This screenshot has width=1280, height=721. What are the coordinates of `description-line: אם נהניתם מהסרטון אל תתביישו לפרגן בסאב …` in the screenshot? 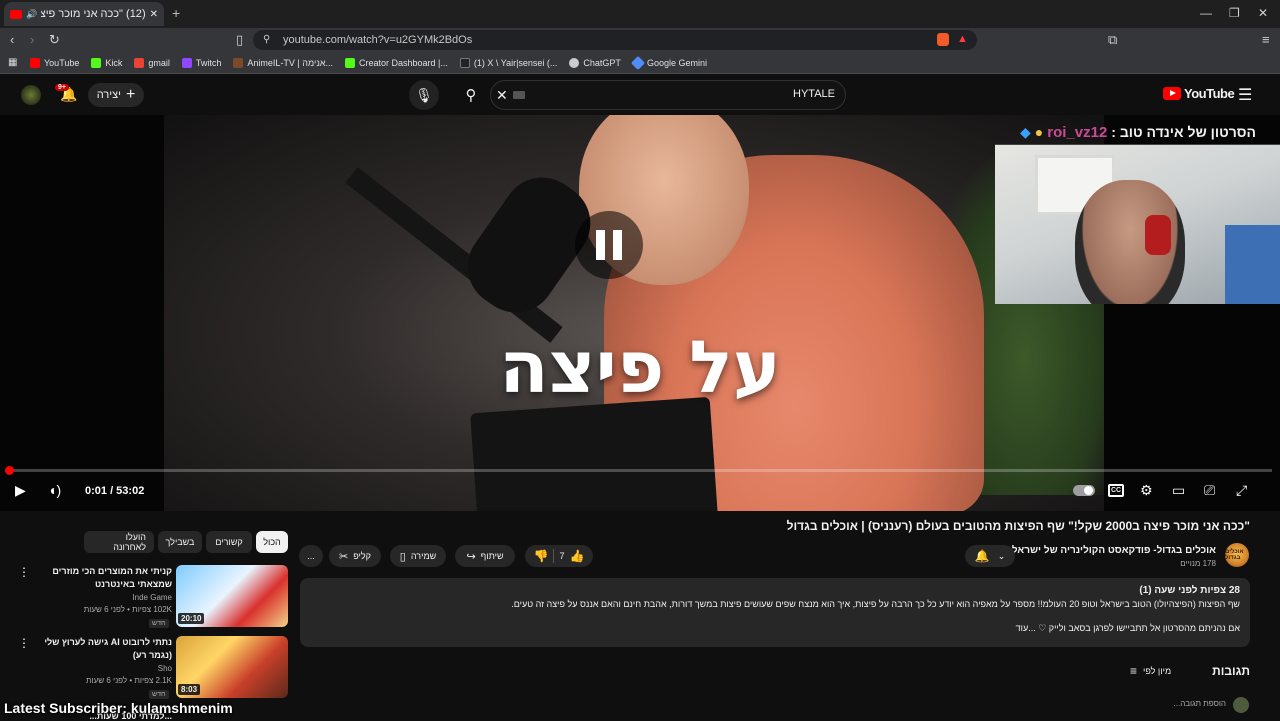 It's located at (1127, 628).